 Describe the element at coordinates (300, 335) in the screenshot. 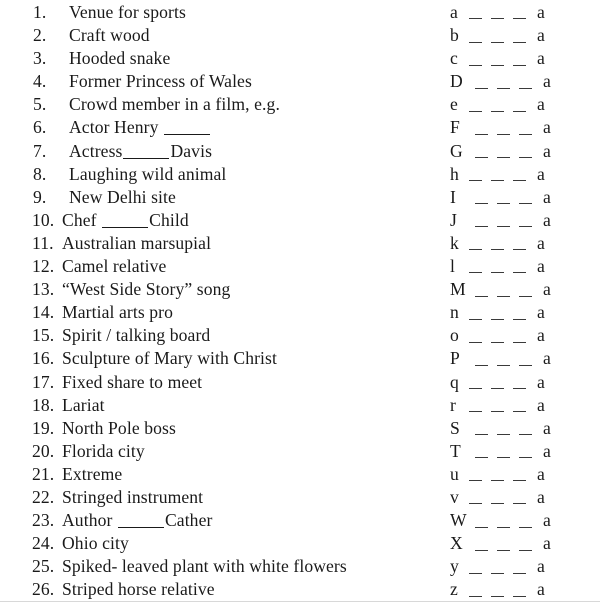

I see `clue-row: 15. Spirit / talking board o a` at that location.